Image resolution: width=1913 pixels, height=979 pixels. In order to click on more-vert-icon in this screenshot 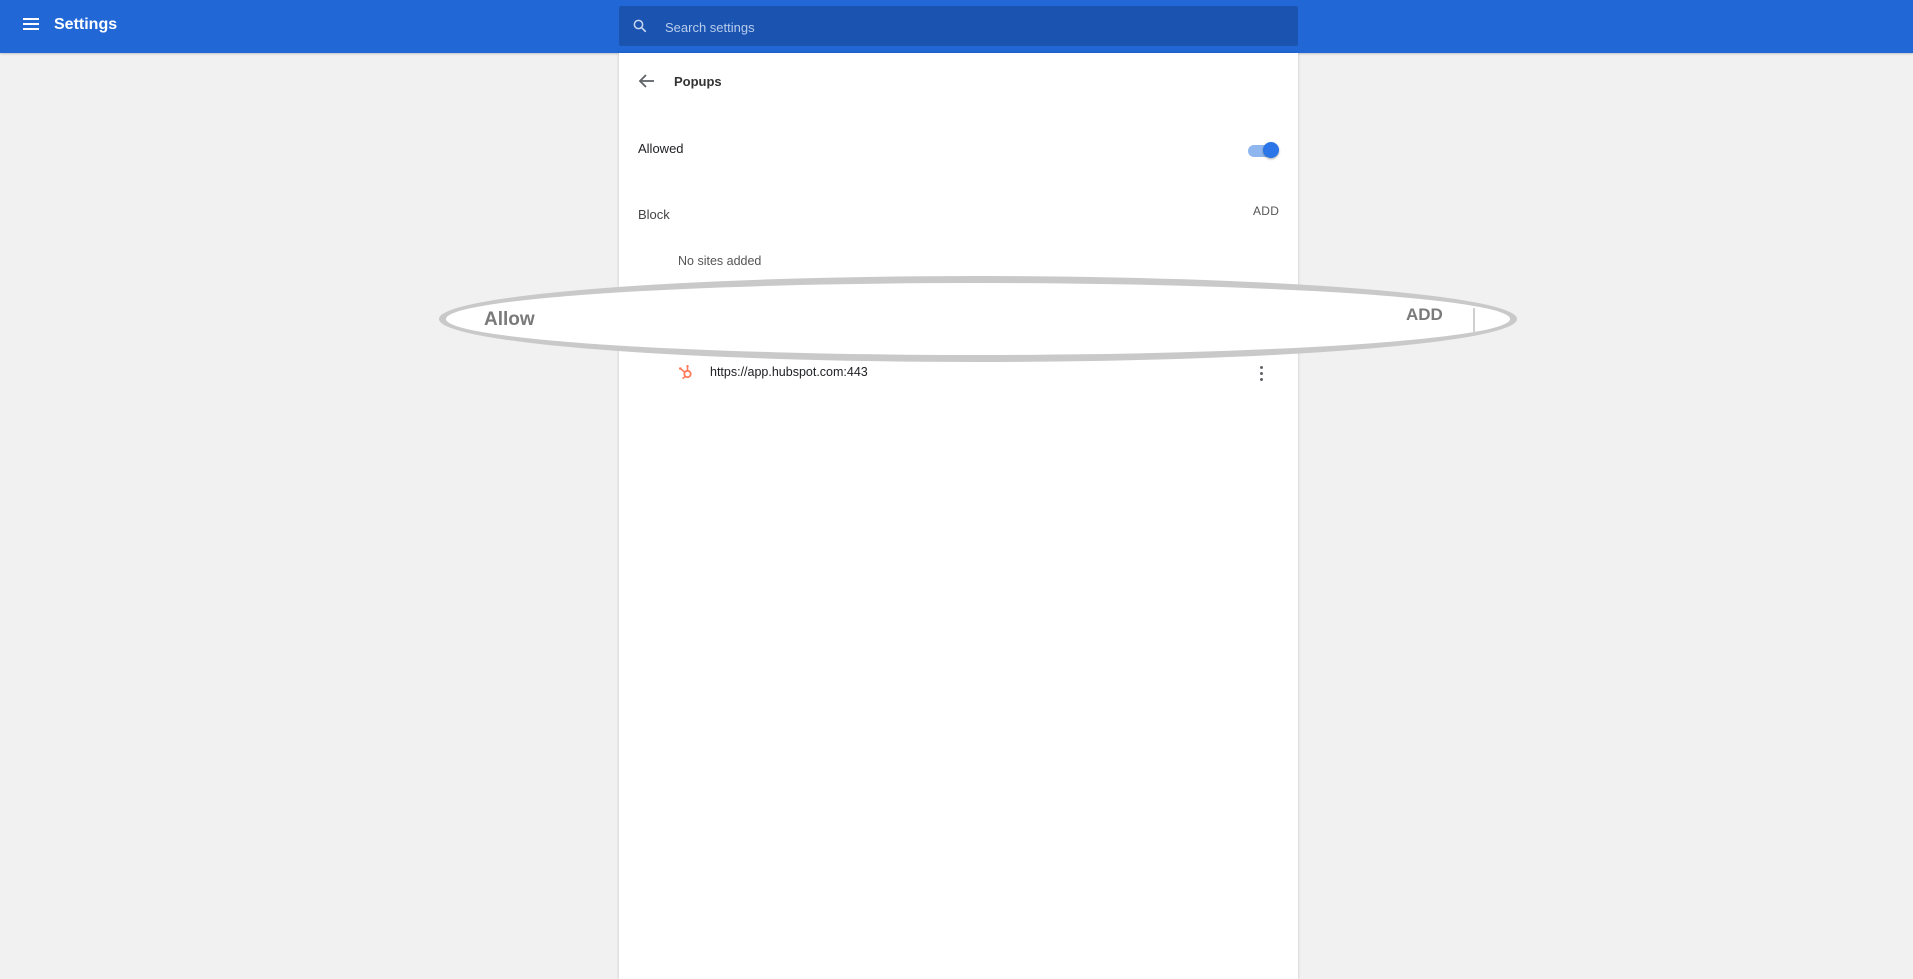, I will do `click(1262, 373)`.